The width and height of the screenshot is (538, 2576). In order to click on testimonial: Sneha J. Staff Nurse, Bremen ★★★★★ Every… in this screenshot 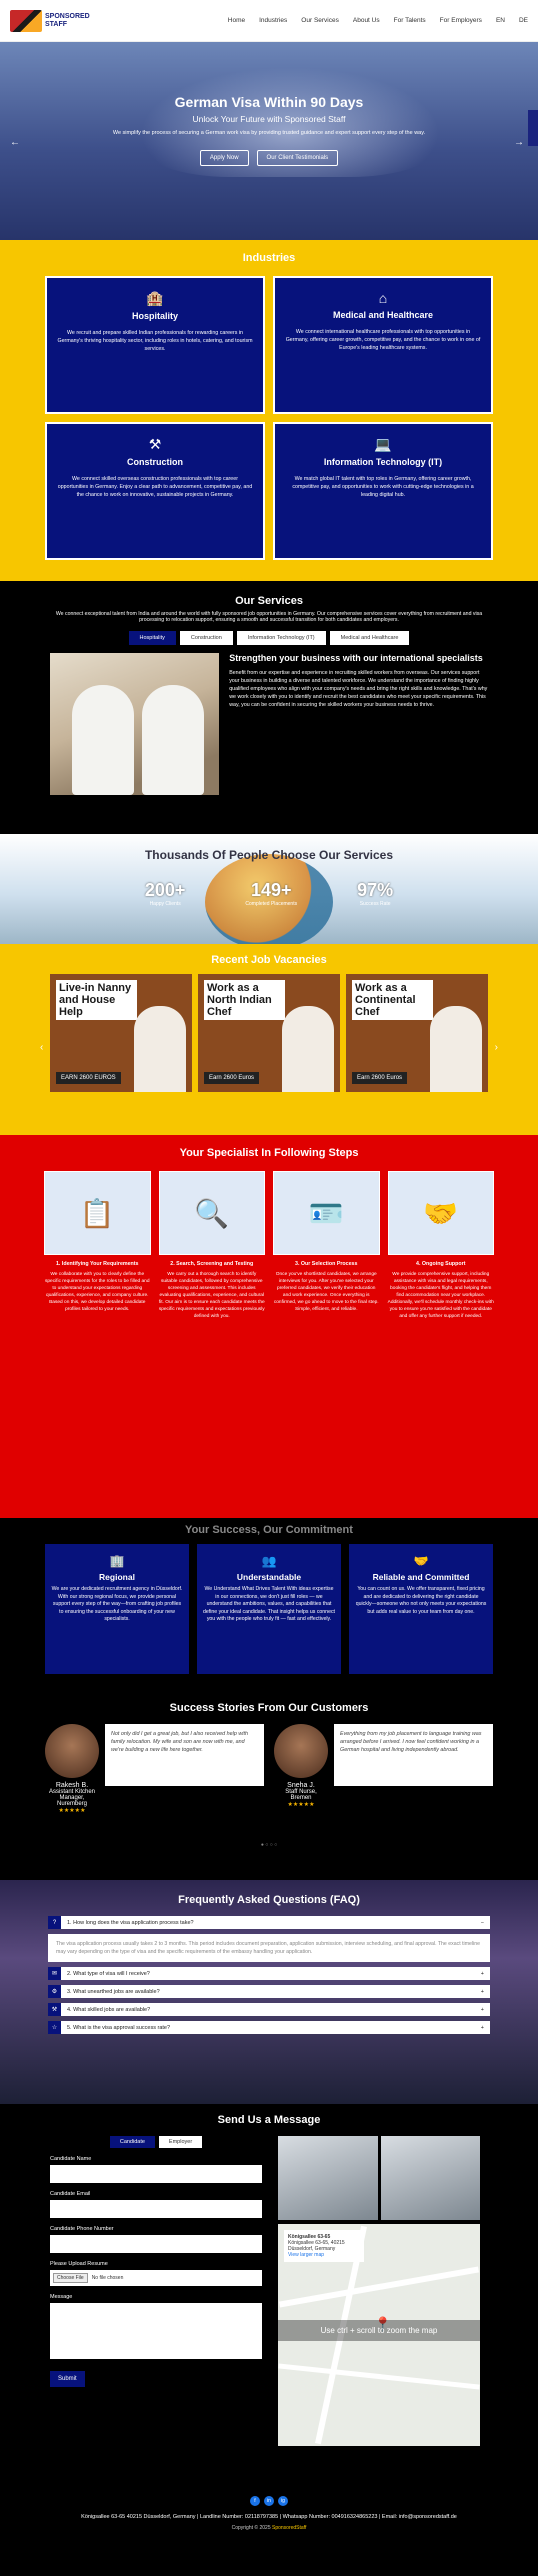, I will do `click(383, 1769)`.